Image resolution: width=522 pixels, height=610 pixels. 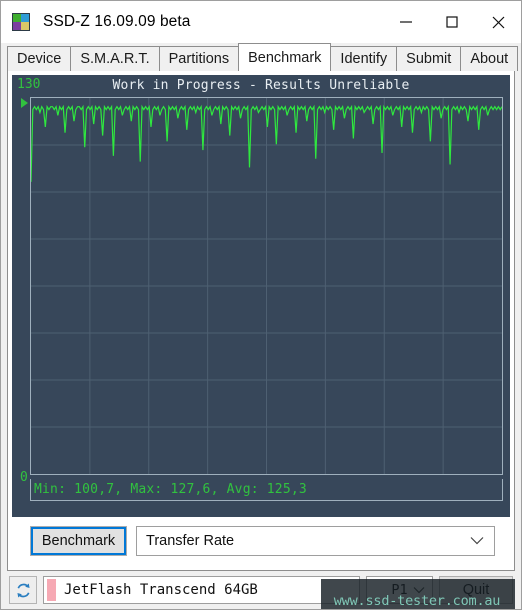 What do you see at coordinates (24, 477) in the screenshot?
I see `graph-axis-min-label: 0` at bounding box center [24, 477].